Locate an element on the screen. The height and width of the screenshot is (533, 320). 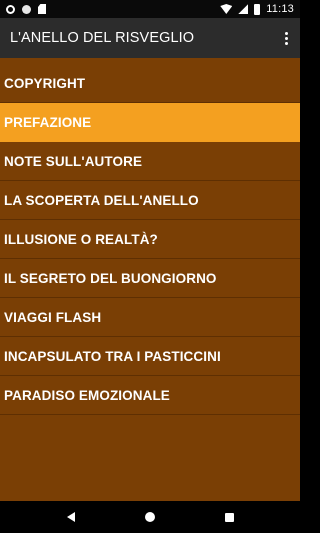
more-vert-icon is located at coordinates (286, 38).